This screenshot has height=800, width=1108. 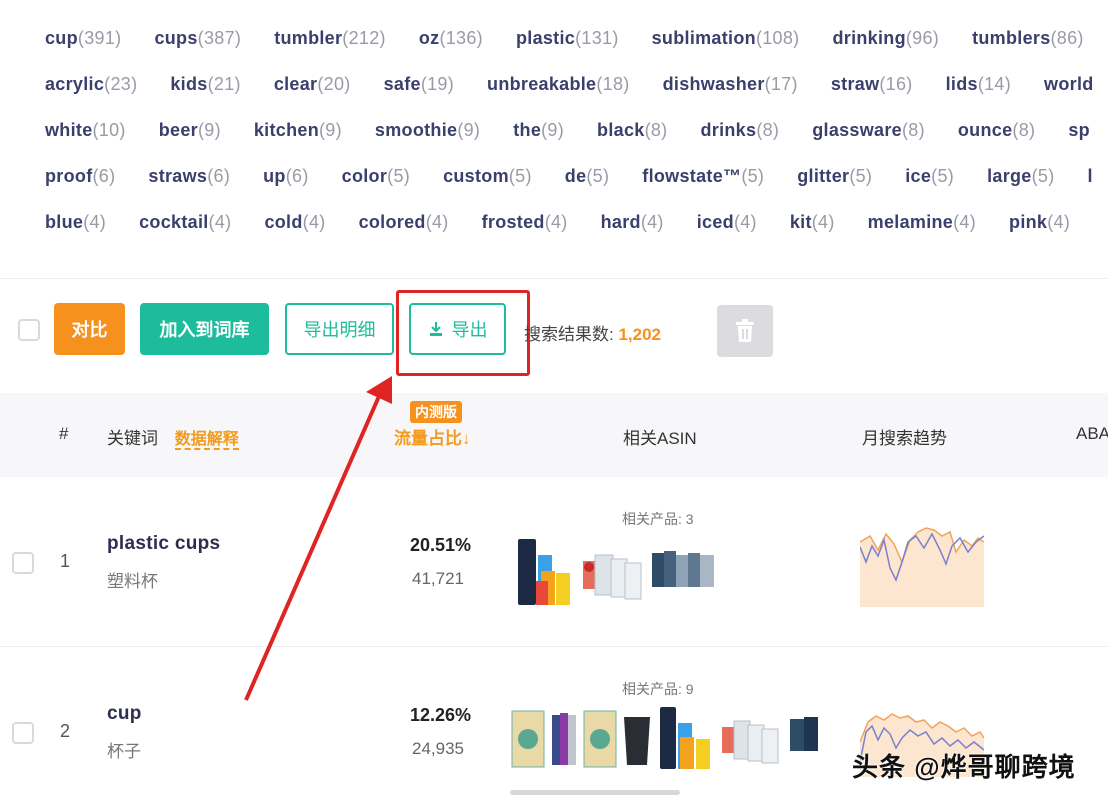 What do you see at coordinates (204, 329) in the screenshot?
I see `add-to-library-button: 加入到词库` at bounding box center [204, 329].